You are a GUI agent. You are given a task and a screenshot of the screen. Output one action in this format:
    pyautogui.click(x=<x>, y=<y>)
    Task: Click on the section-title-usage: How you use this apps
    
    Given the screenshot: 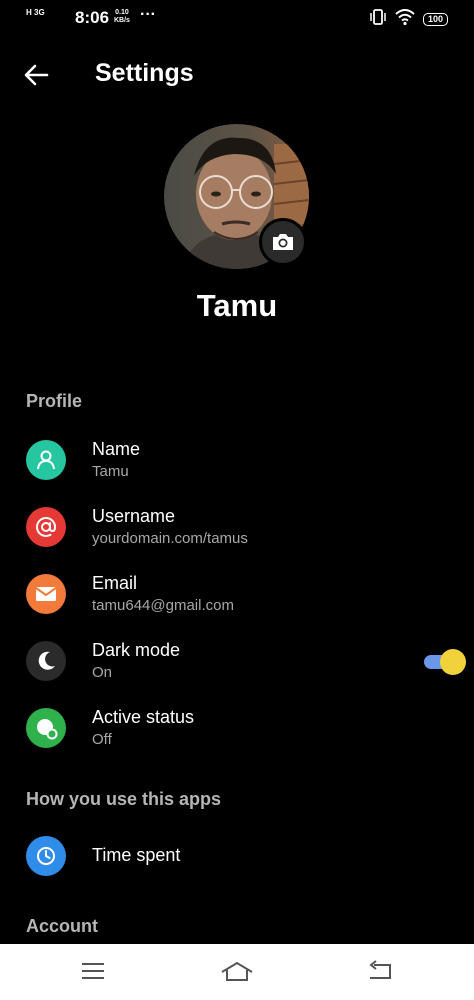 What is the action you would take?
    pyautogui.click(x=124, y=799)
    